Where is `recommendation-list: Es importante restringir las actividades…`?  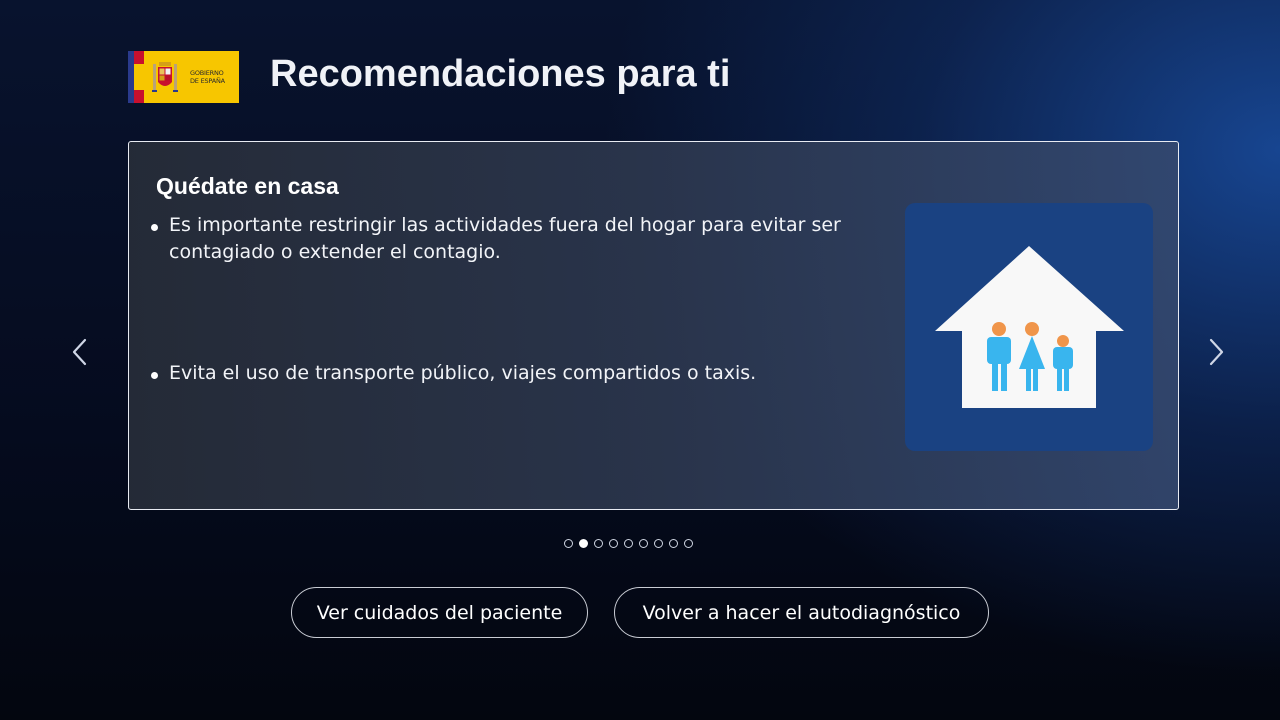
recommendation-list: Es importante restringir las actividades… is located at coordinates (511, 299).